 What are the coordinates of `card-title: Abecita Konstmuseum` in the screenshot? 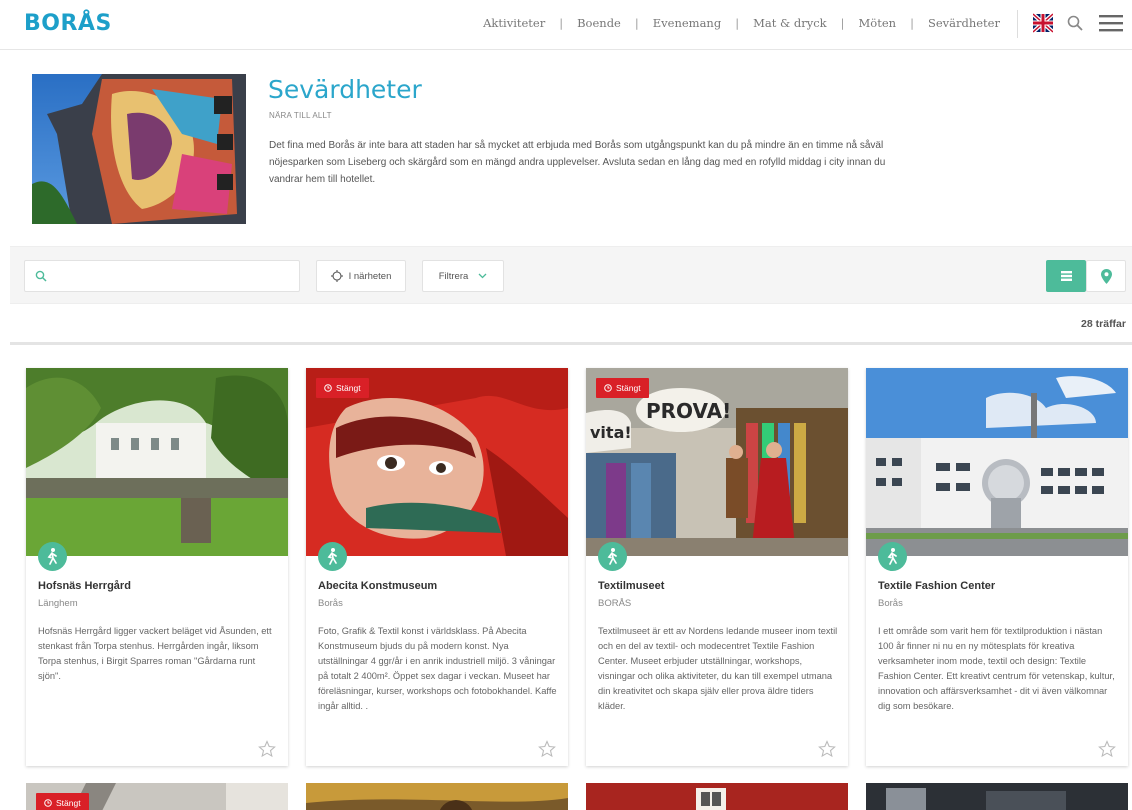 It's located at (377, 586).